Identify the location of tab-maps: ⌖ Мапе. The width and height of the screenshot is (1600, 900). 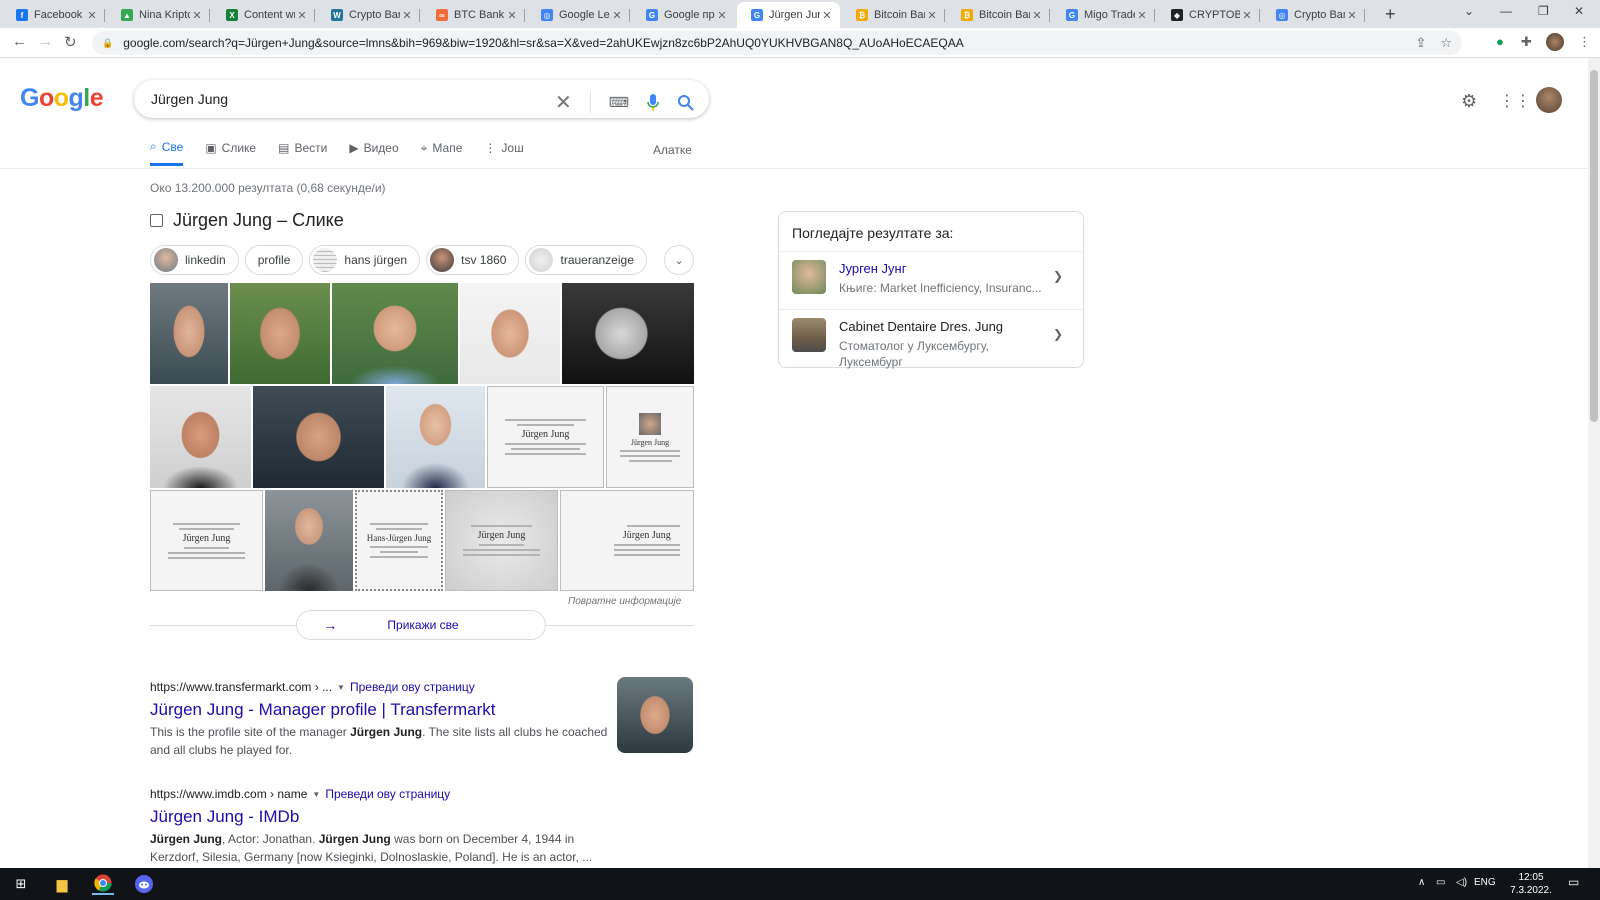
(442, 152).